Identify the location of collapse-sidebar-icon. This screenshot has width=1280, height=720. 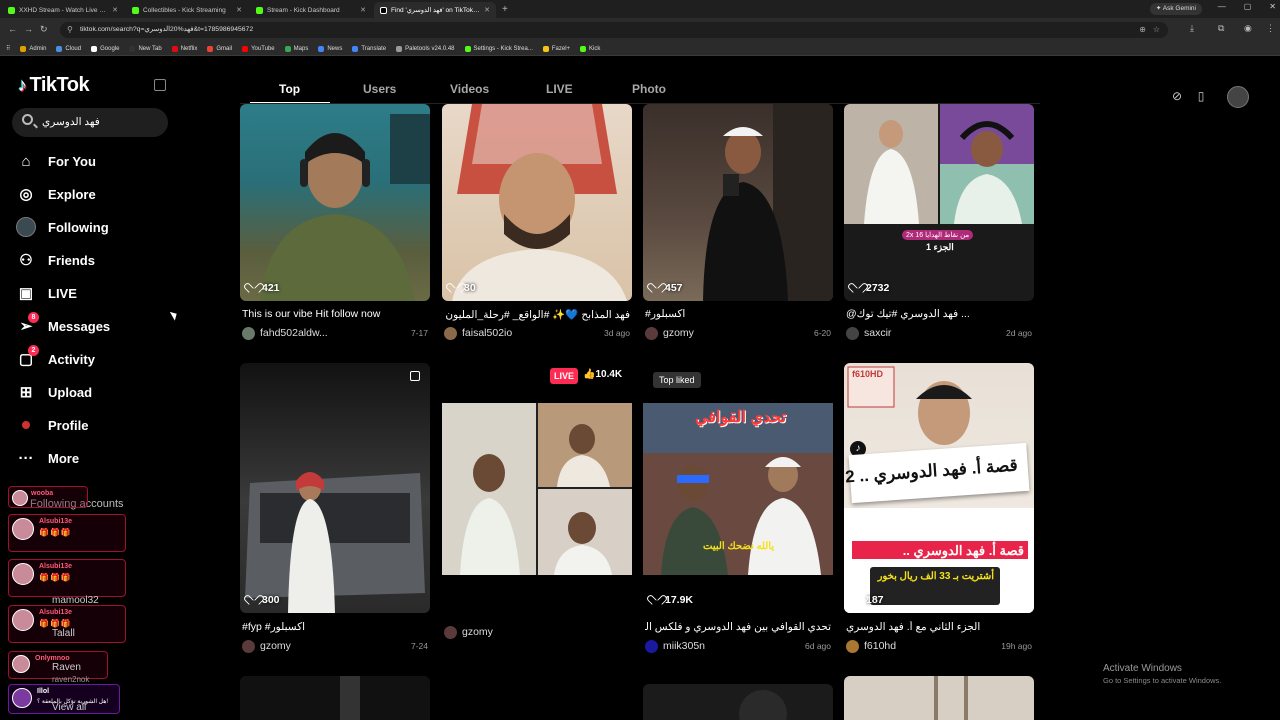
(160, 85).